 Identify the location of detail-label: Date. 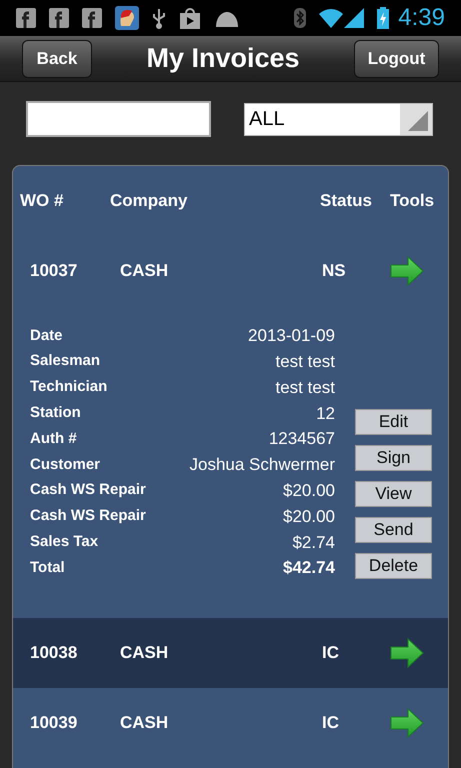
(46, 336).